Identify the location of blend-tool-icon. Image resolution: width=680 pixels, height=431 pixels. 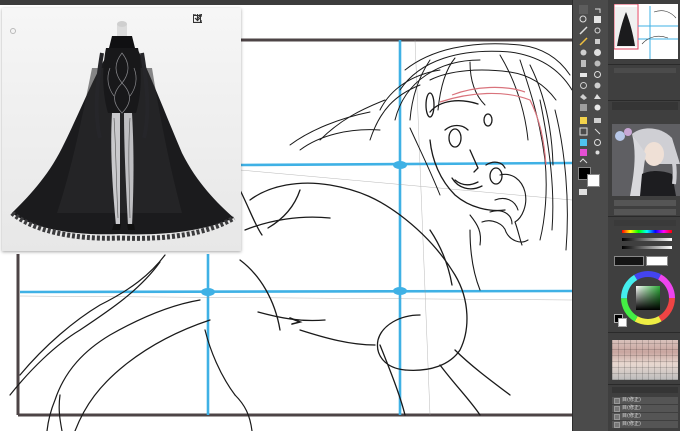
(583, 85).